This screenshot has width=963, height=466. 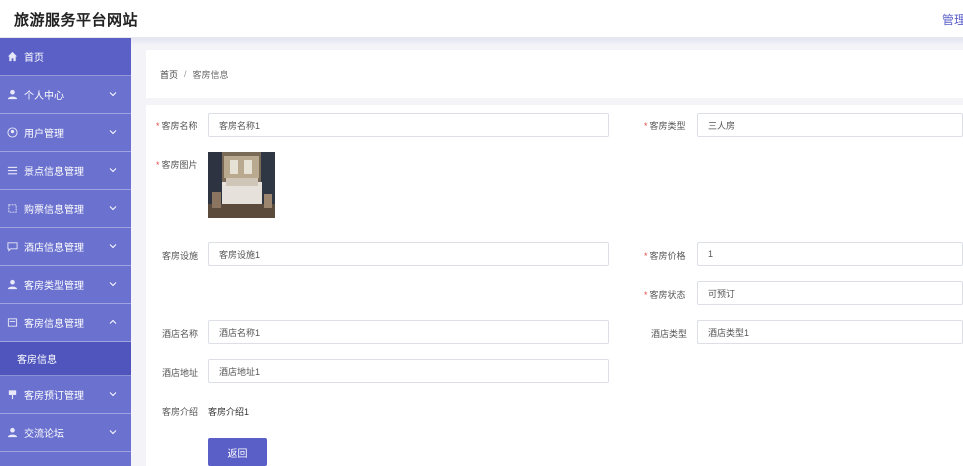 What do you see at coordinates (54, 286) in the screenshot?
I see `sidebar-item-label: 客房类型管理` at bounding box center [54, 286].